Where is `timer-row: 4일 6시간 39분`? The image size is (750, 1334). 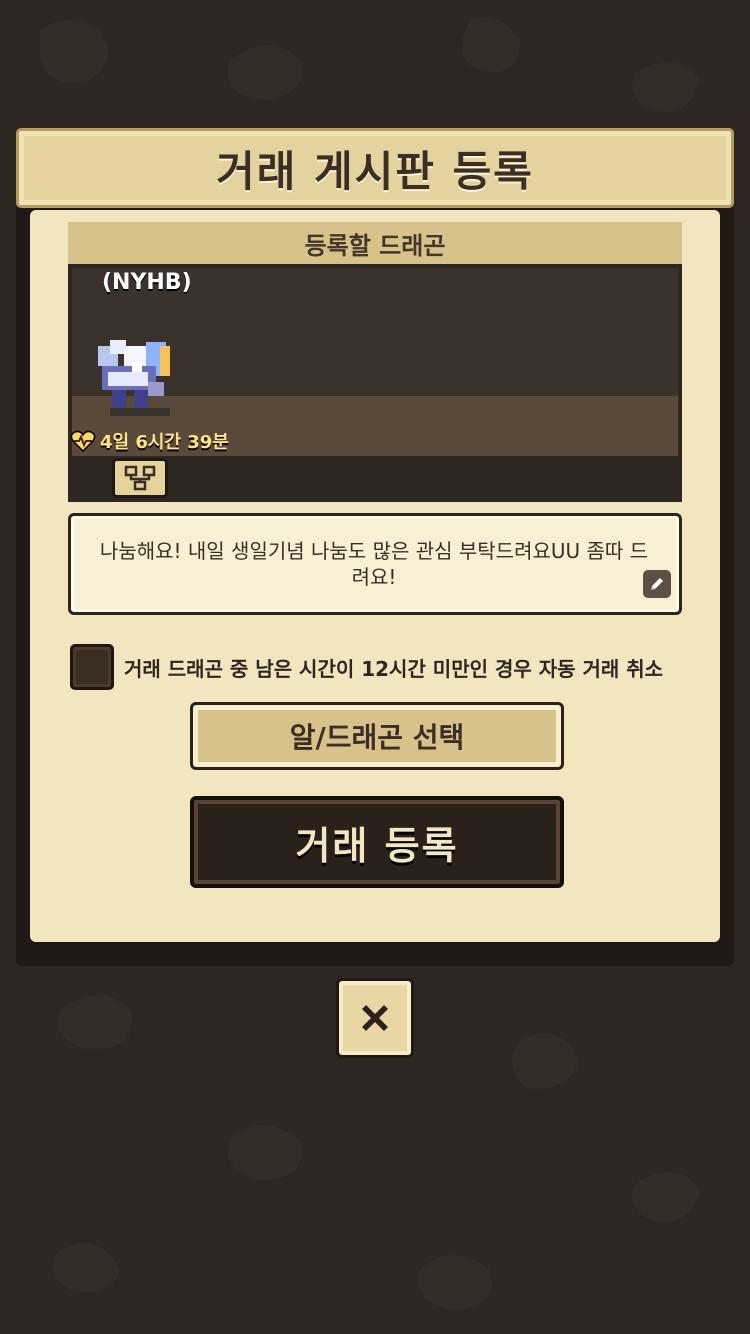
timer-row: 4일 6시간 39분 is located at coordinates (149, 441).